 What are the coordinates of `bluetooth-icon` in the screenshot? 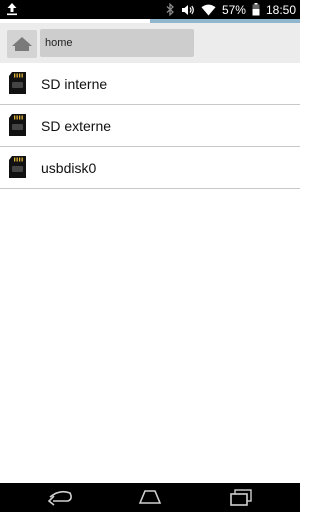 It's located at (170, 9).